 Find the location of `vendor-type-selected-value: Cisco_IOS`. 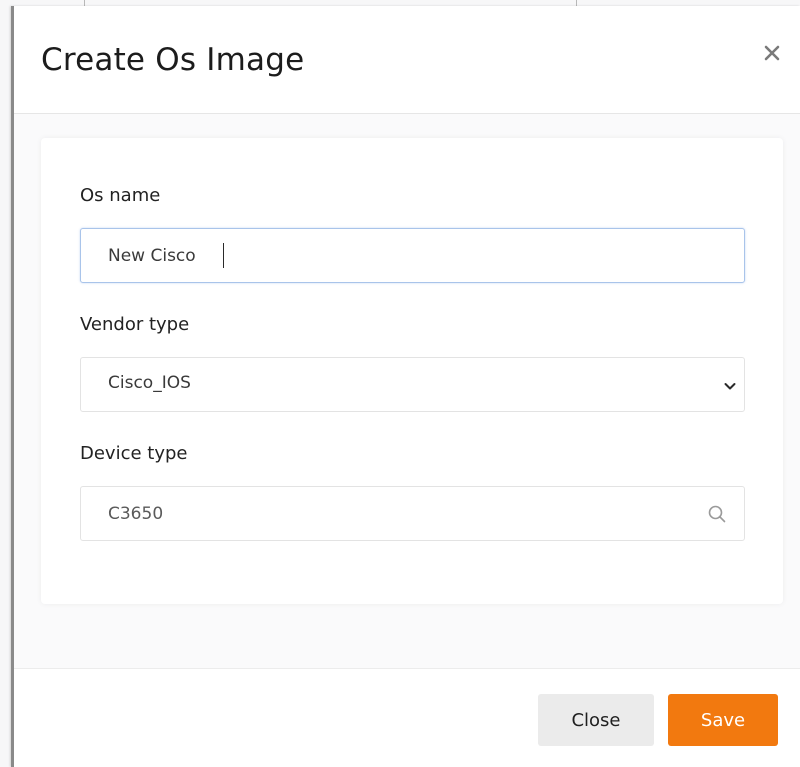

vendor-type-selected-value: Cisco_IOS is located at coordinates (149, 383).